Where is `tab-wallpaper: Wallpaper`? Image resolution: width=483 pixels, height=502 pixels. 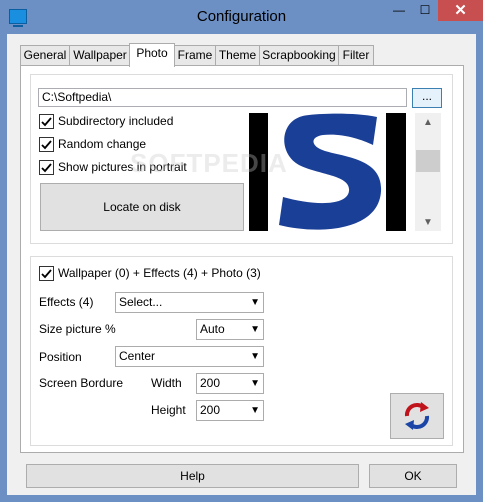 tab-wallpaper: Wallpaper is located at coordinates (100, 55).